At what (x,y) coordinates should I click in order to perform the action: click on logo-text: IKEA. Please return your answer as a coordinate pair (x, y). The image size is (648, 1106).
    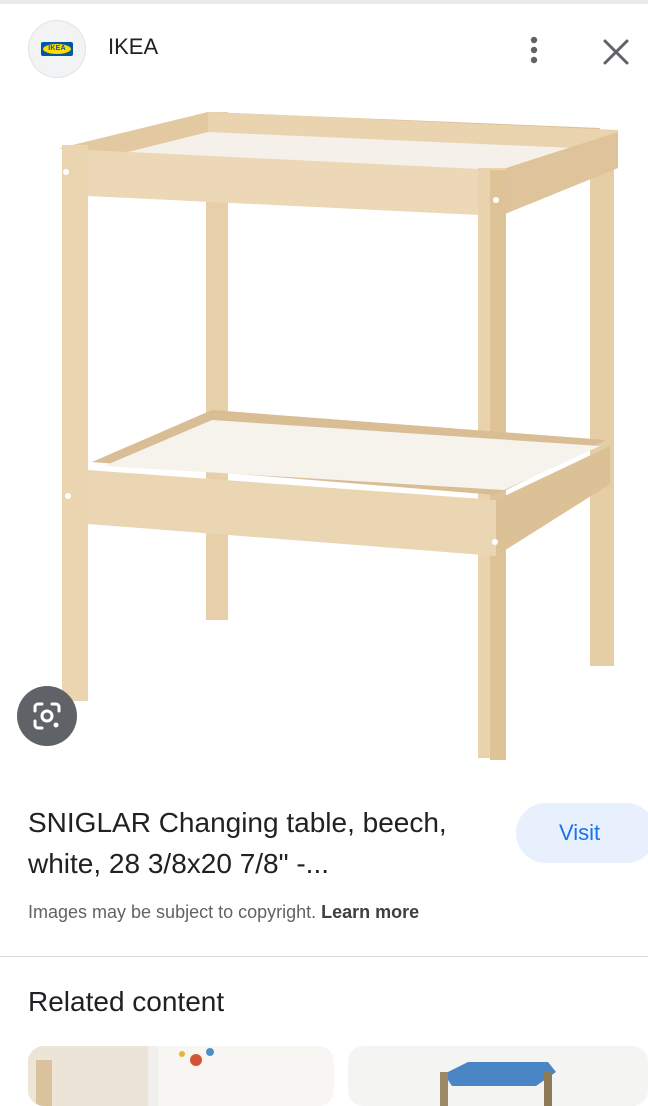
    Looking at the image, I should click on (57, 49).